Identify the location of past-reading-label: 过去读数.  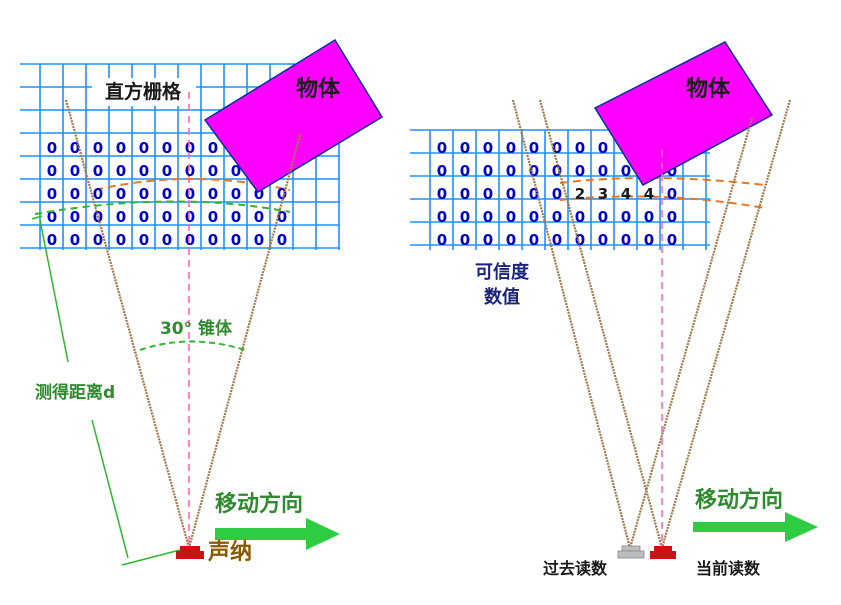
(575, 568).